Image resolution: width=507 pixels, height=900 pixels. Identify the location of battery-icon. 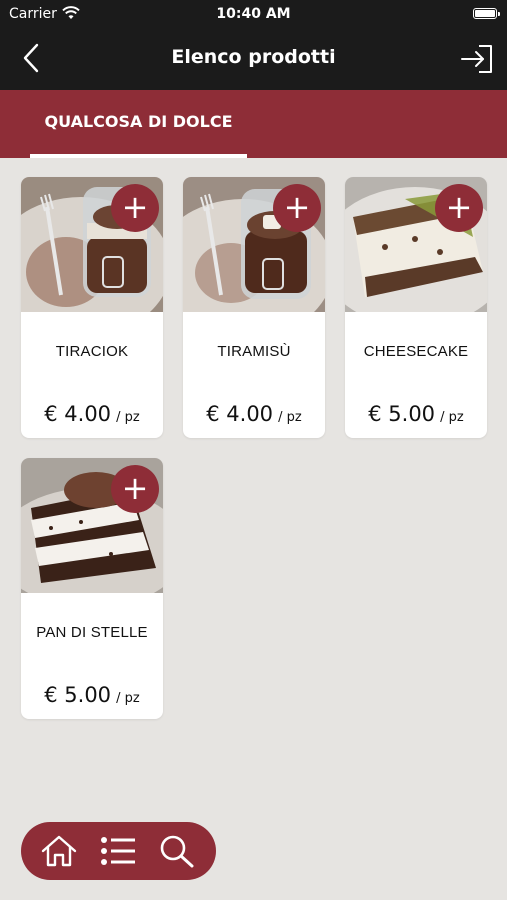
(486, 13).